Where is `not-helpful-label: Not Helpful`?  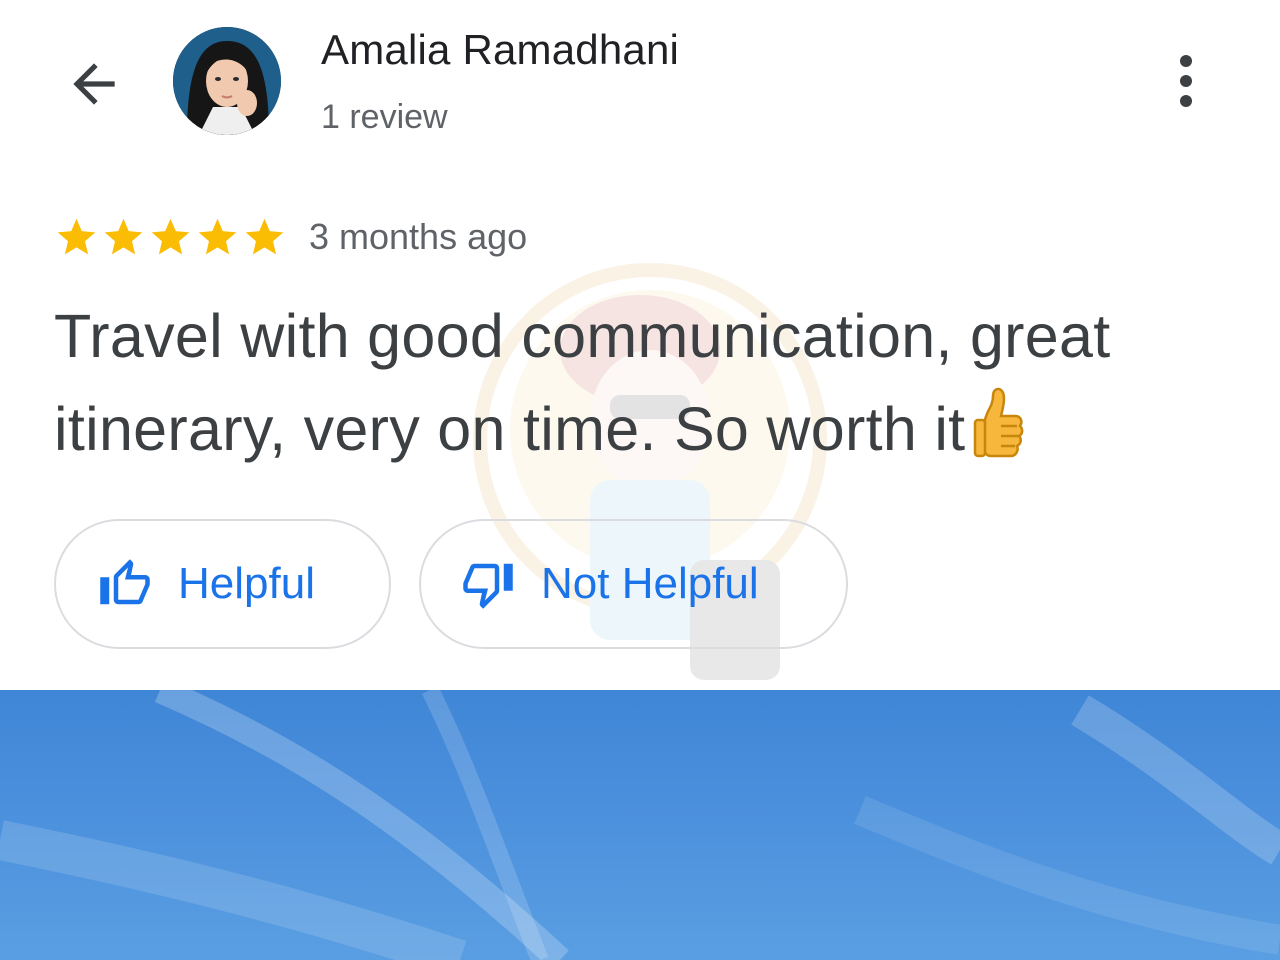 not-helpful-label: Not Helpful is located at coordinates (650, 583).